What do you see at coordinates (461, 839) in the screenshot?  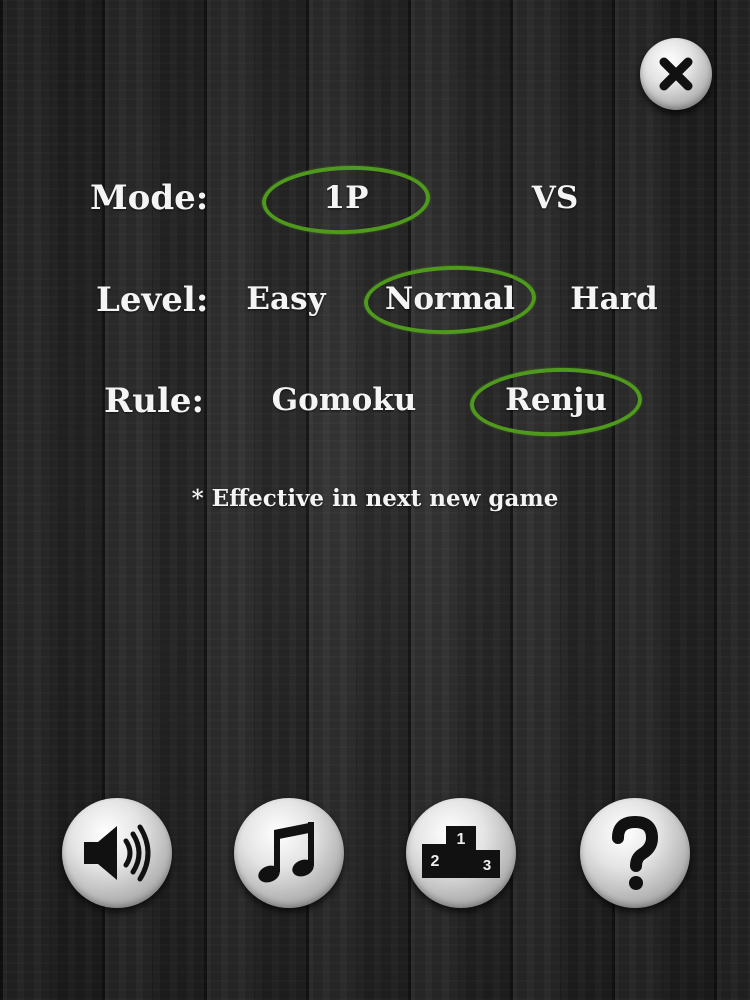 I see `podium-number-1: 1` at bounding box center [461, 839].